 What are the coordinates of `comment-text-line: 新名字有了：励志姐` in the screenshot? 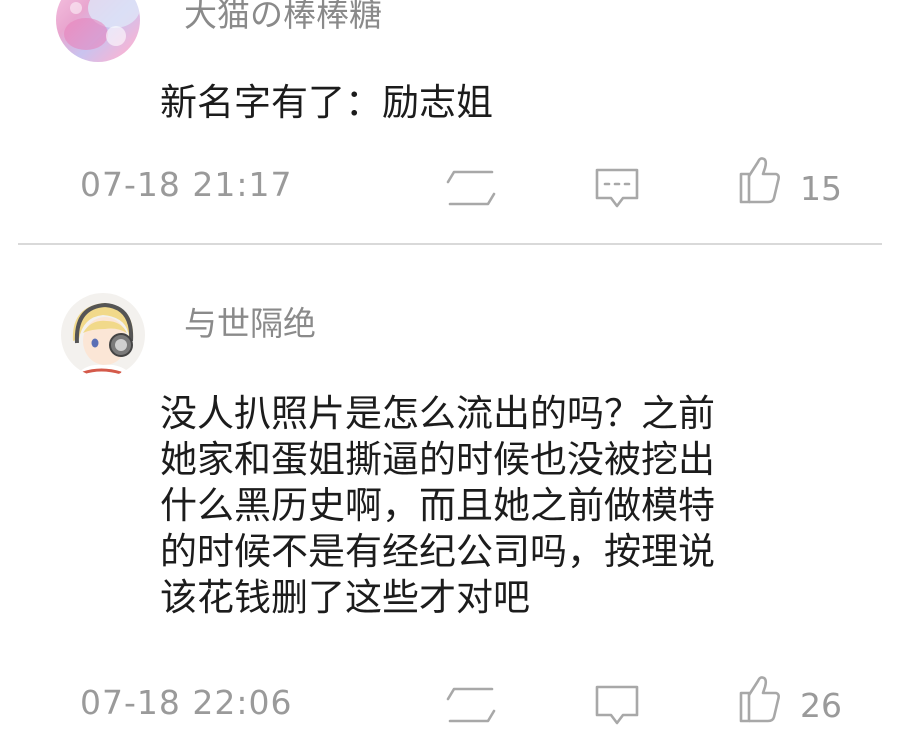 It's located at (326, 102).